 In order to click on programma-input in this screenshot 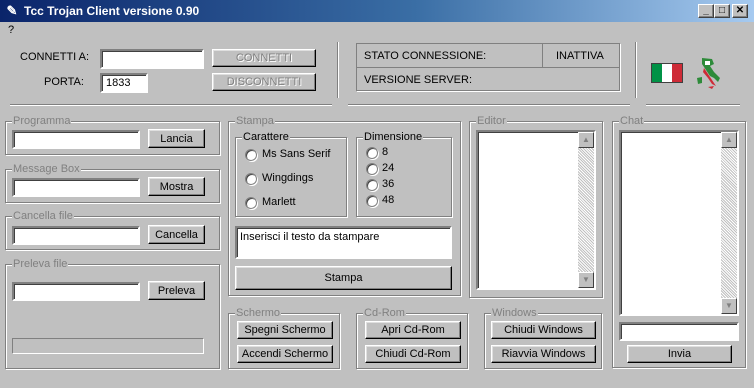, I will do `click(76, 139)`.